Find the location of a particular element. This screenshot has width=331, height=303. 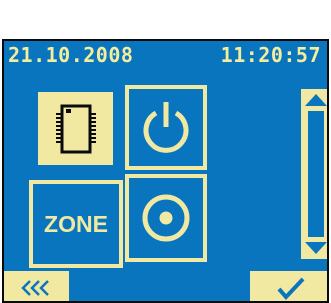

arrow-down-icon is located at coordinates (316, 248).